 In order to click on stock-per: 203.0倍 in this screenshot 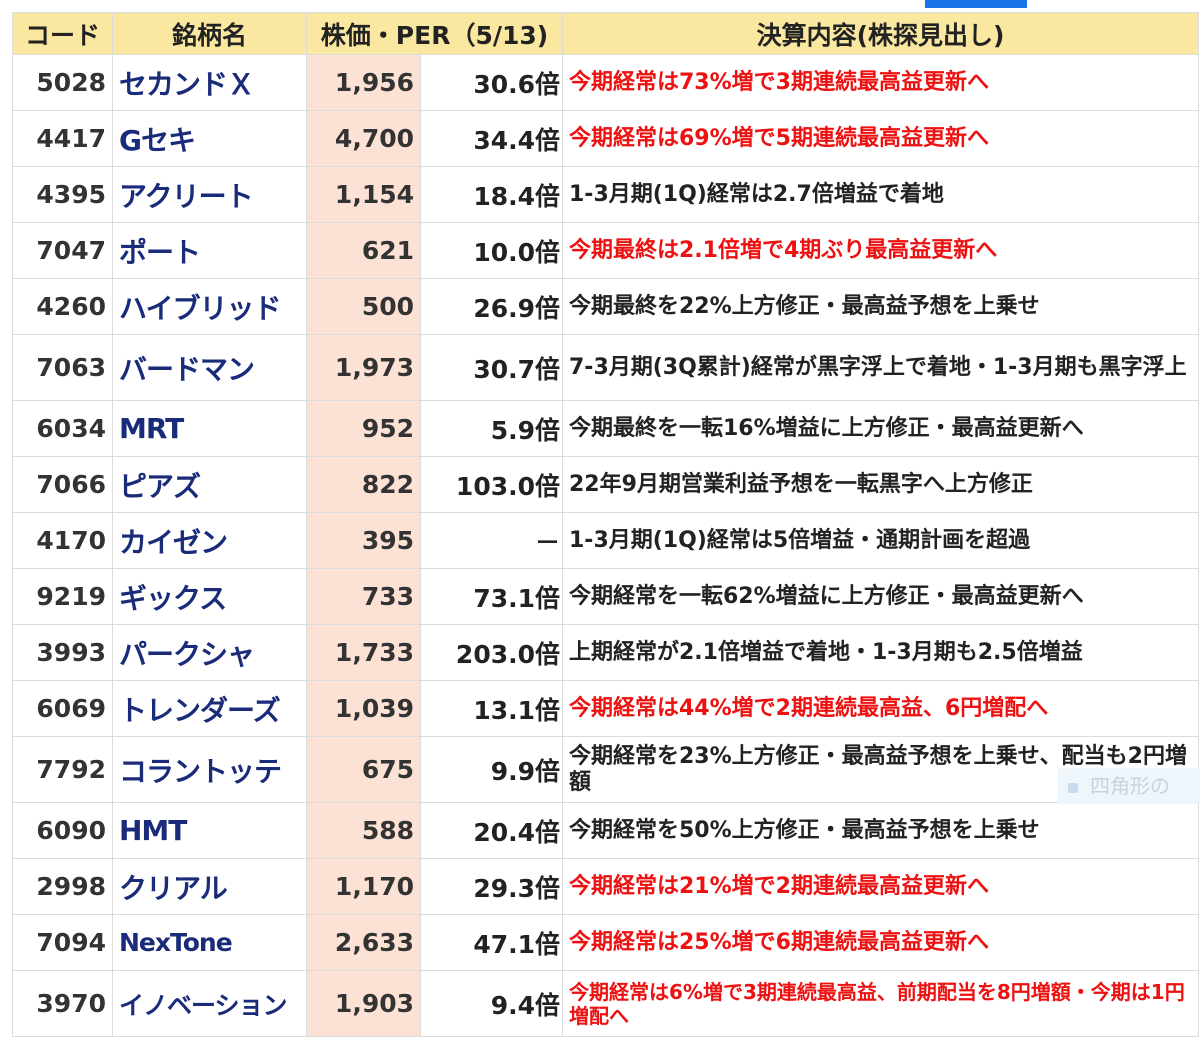, I will do `click(491, 652)`.